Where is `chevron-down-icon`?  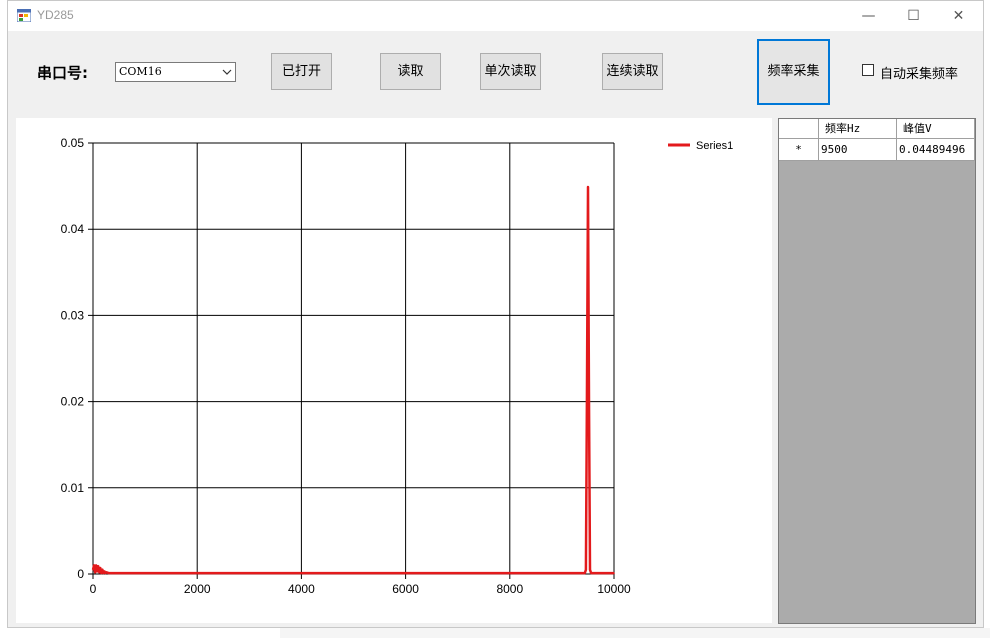 chevron-down-icon is located at coordinates (227, 72).